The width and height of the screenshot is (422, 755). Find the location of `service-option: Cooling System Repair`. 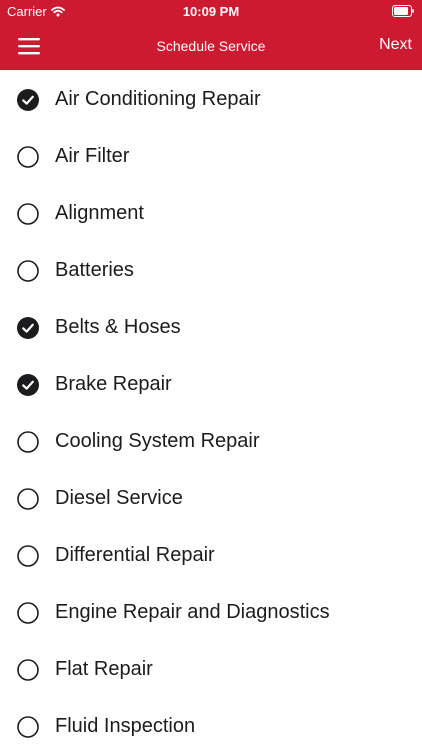

service-option: Cooling System Repair is located at coordinates (211, 441).